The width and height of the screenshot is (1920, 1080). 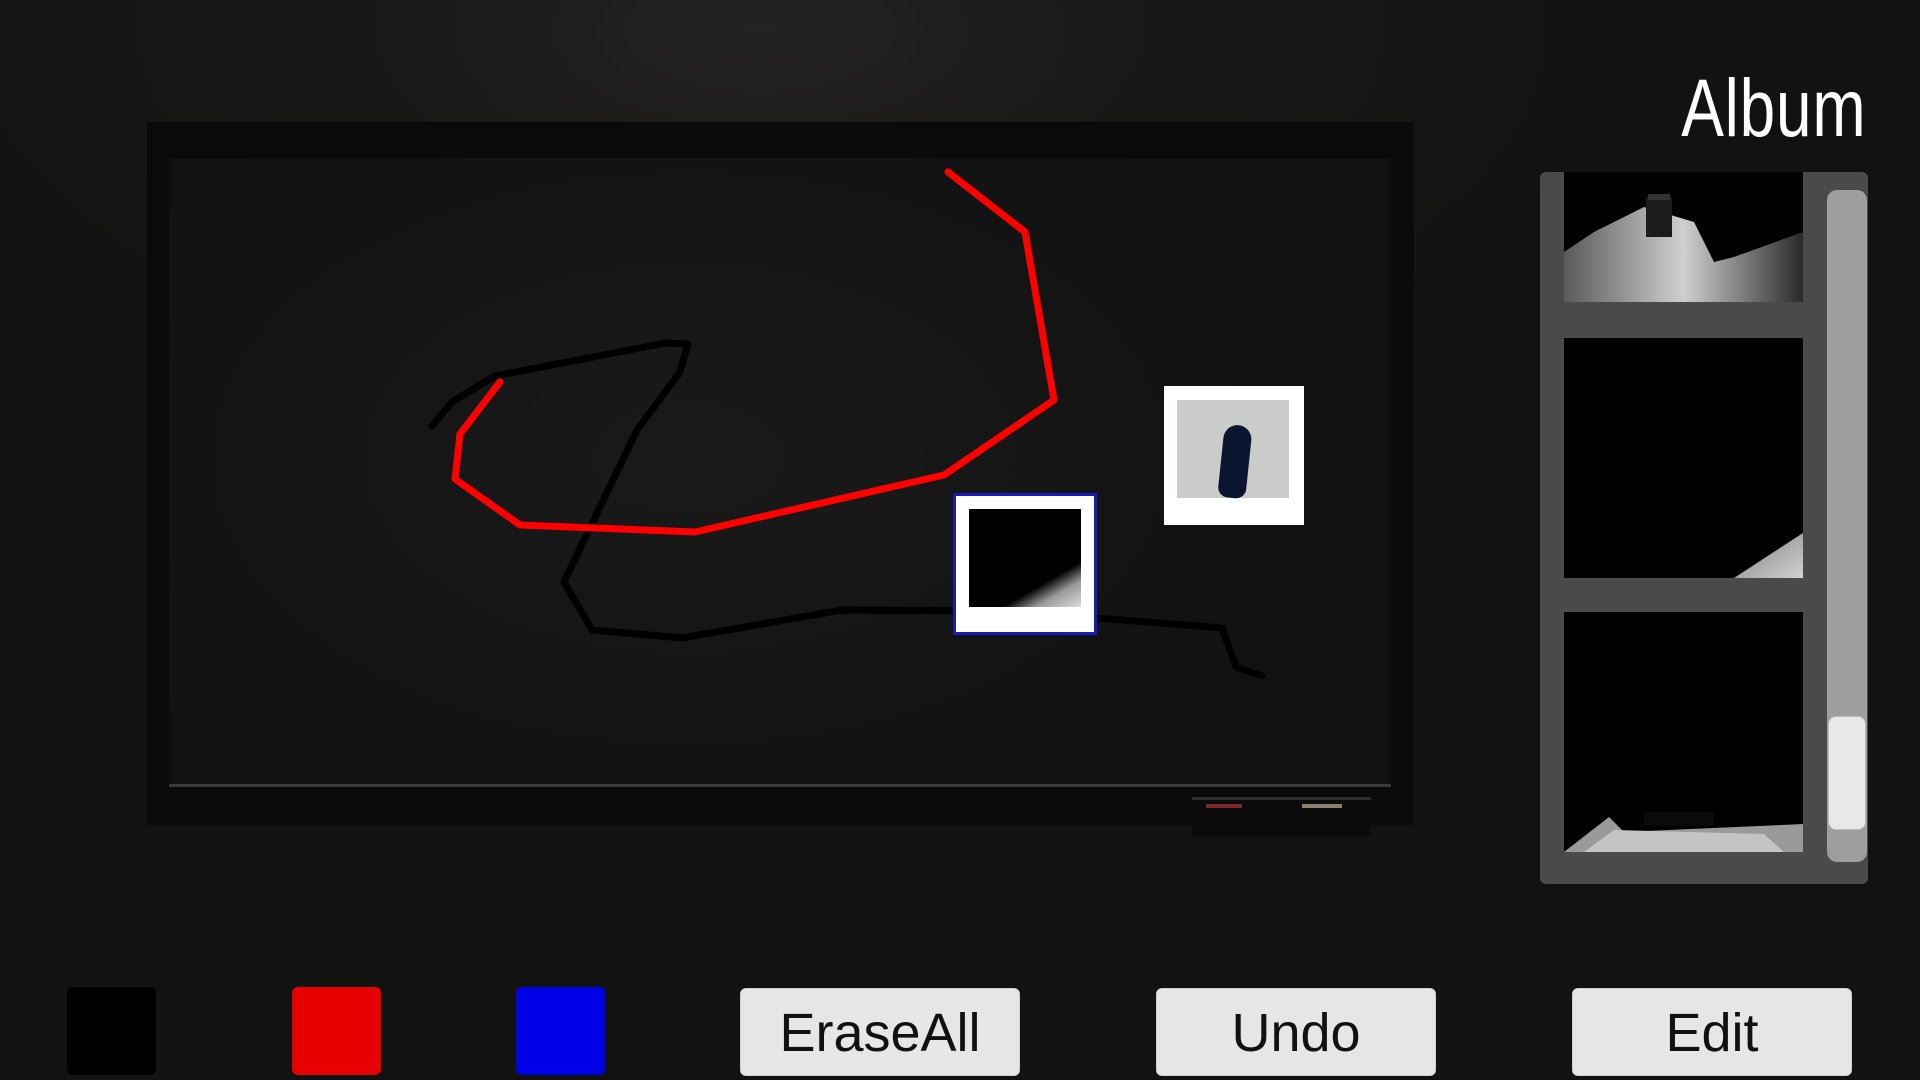 What do you see at coordinates (1235, 461) in the screenshot?
I see `photo-object` at bounding box center [1235, 461].